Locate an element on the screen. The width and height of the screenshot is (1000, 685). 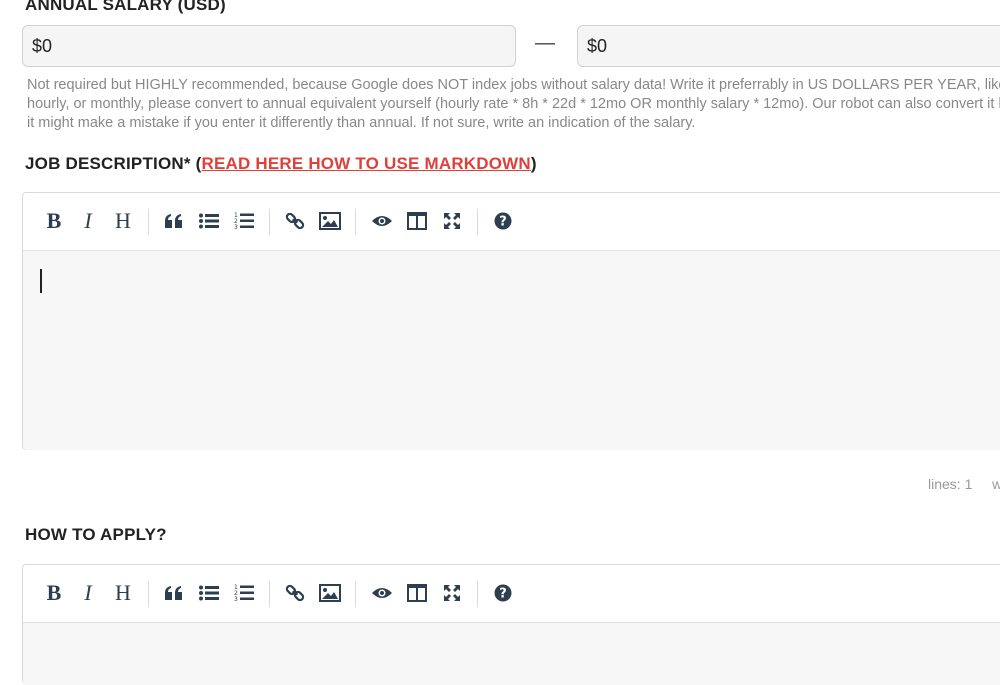
job-description-label-close: ) is located at coordinates (533, 163).